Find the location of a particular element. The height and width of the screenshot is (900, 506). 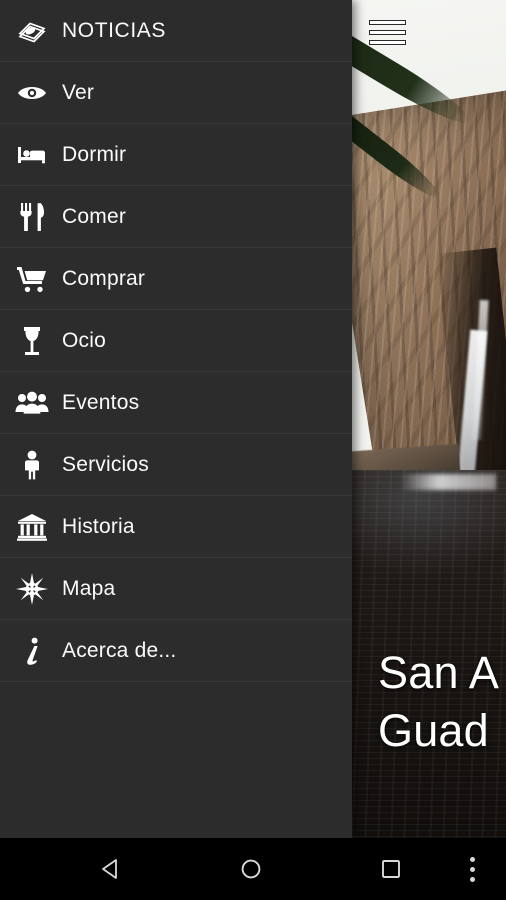

system-navigation-bar is located at coordinates (253, 869).